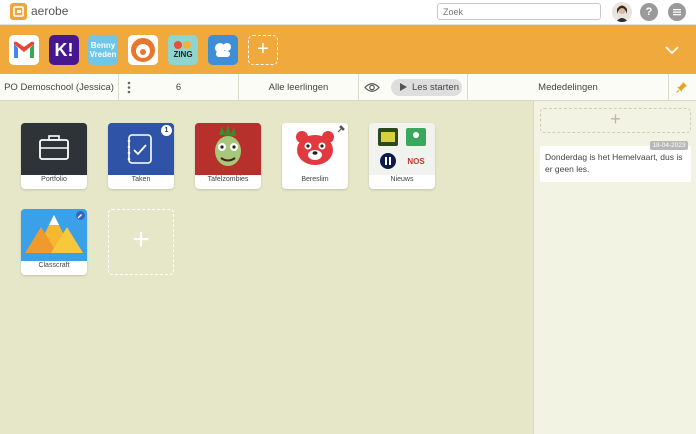  What do you see at coordinates (54, 235) in the screenshot?
I see `mountain-icon` at bounding box center [54, 235].